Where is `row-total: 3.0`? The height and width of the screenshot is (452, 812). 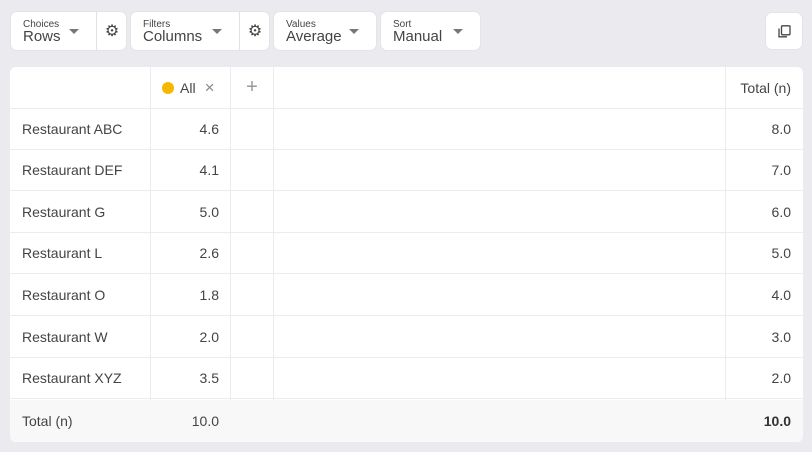
row-total: 3.0 is located at coordinates (781, 337).